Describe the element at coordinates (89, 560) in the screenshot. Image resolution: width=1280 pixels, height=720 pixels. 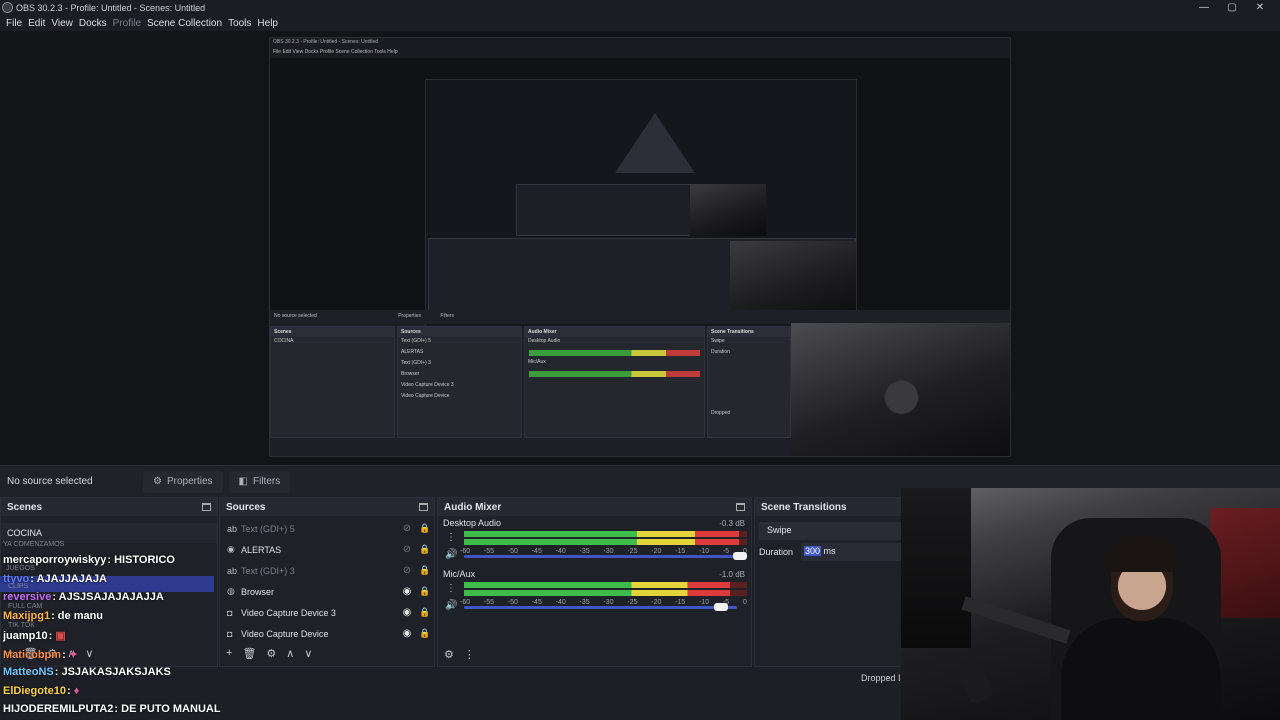
I see `chat-message: mercaporroywiskyy: HISTORICO` at that location.